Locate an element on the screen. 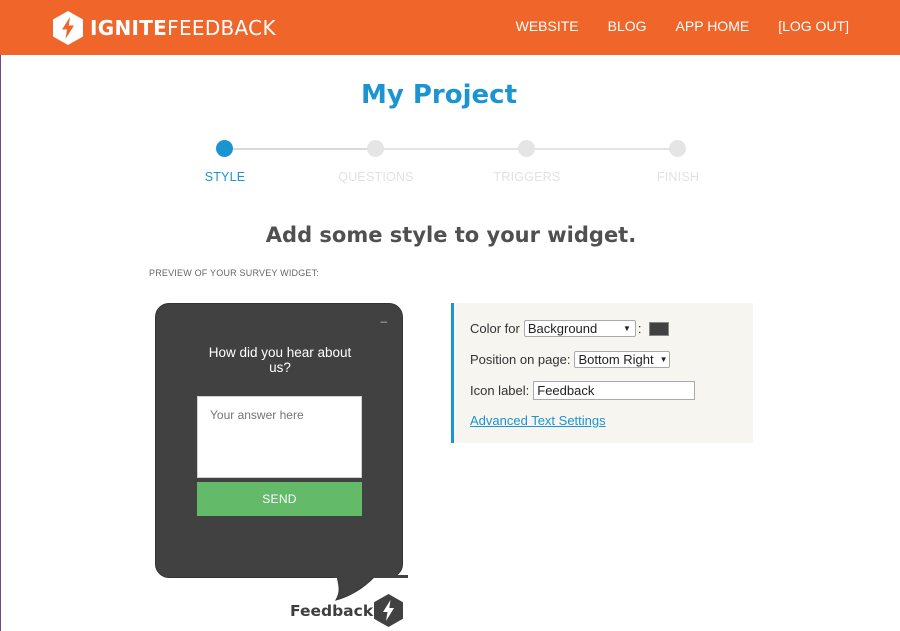 This screenshot has width=900, height=631. color-label: Color for is located at coordinates (495, 328).